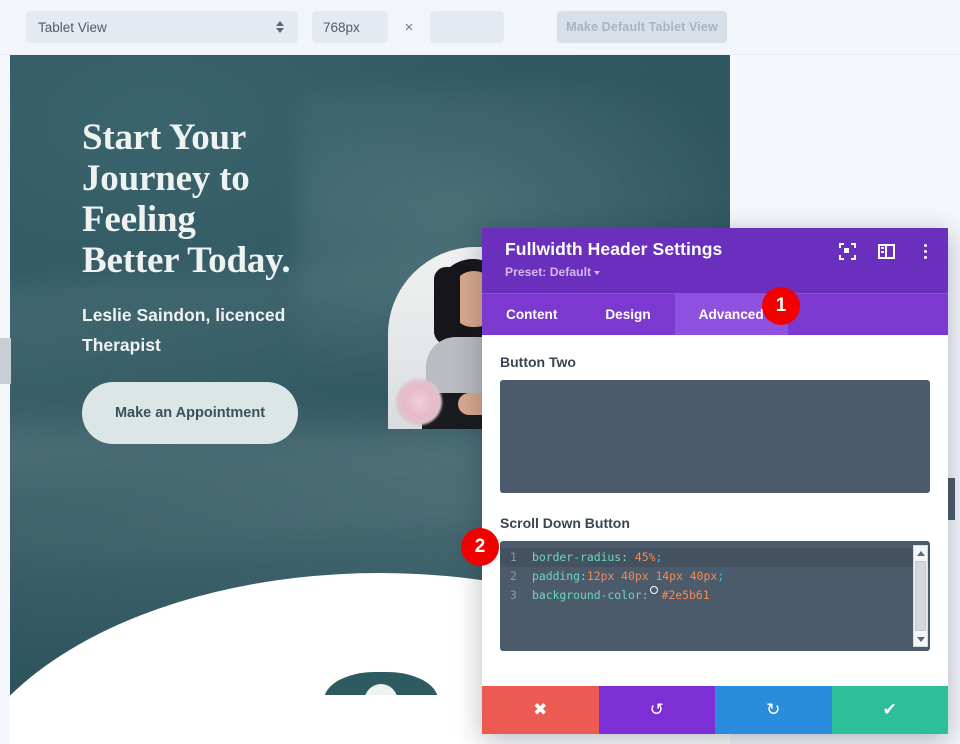 The height and width of the screenshot is (744, 960). I want to click on hero-subtitle: Leslie Saindon, licenced Therapist, so click(184, 330).